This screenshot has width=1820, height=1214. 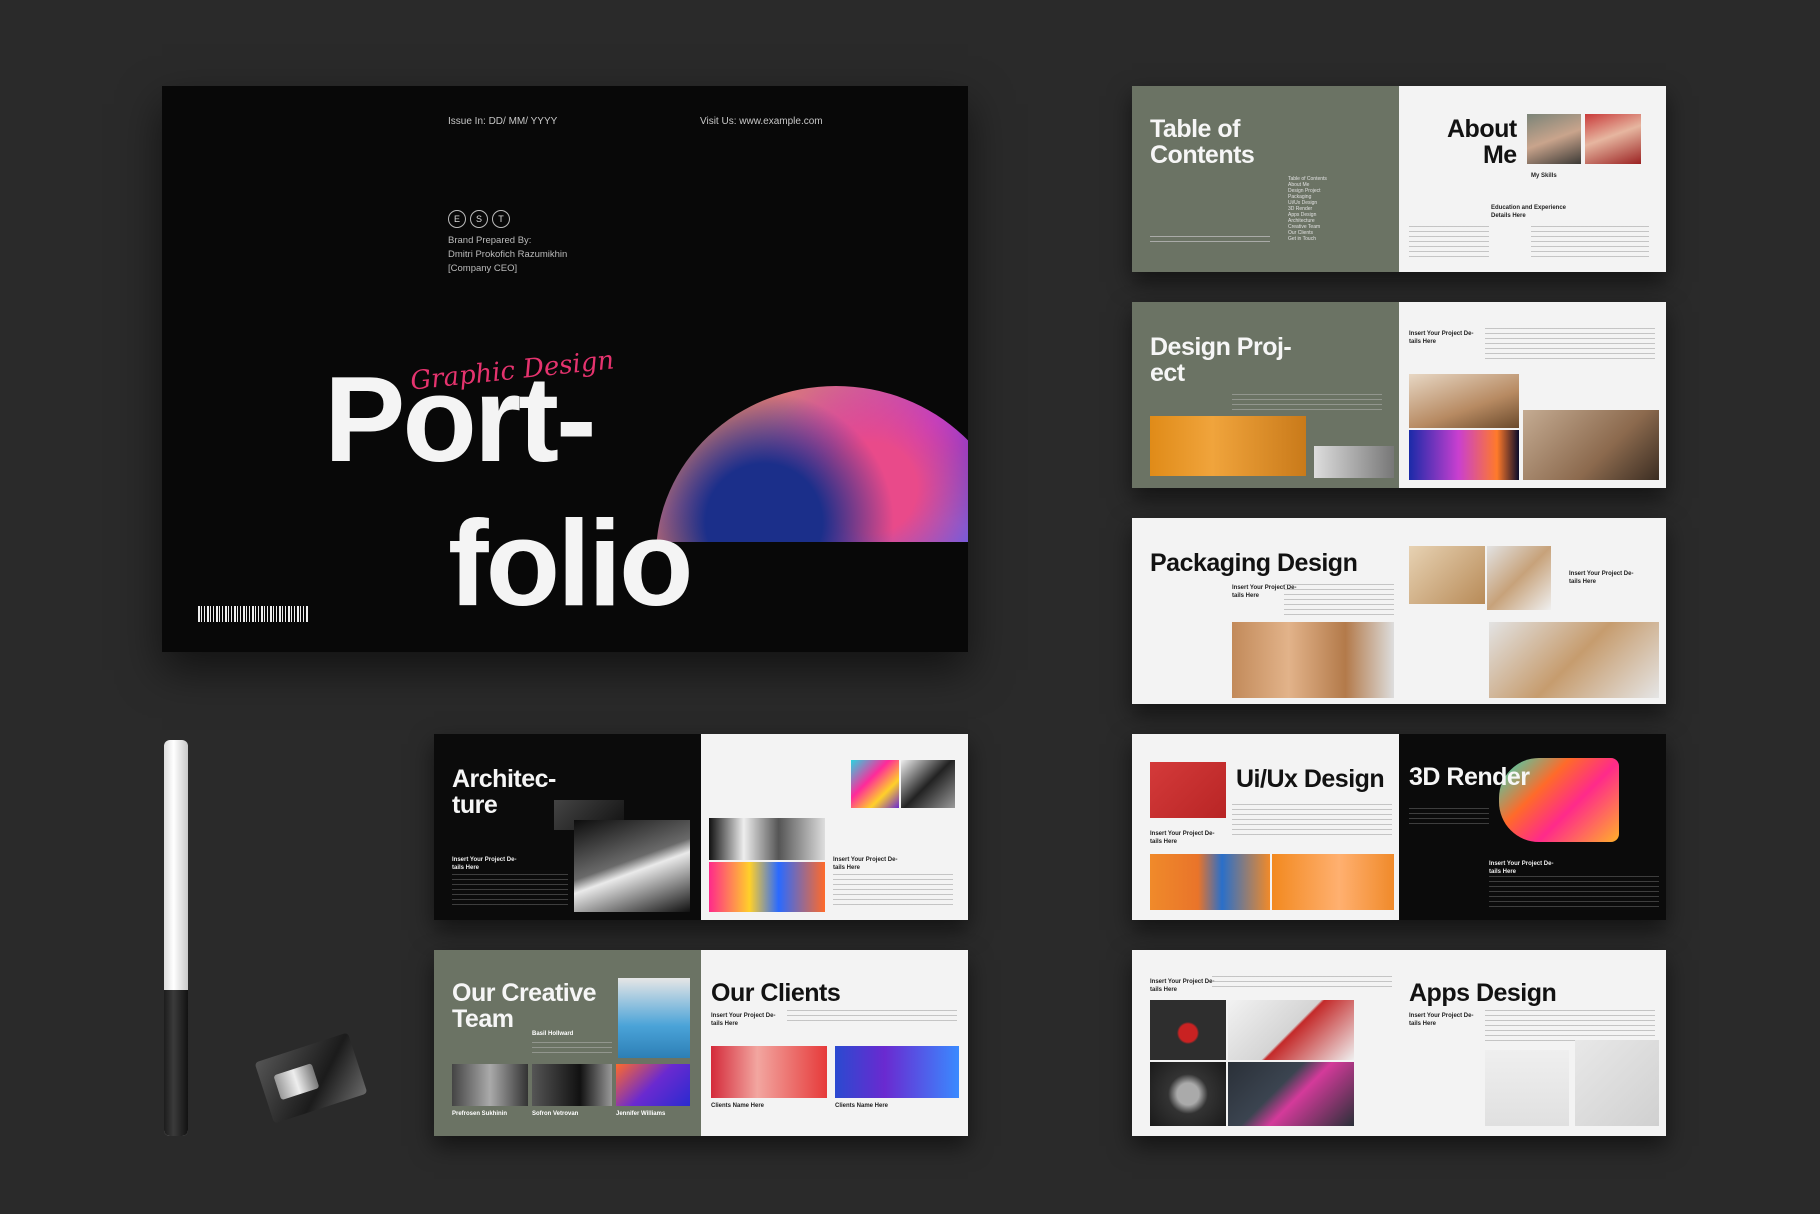 What do you see at coordinates (1210, 882) in the screenshot?
I see `tubes-photo` at bounding box center [1210, 882].